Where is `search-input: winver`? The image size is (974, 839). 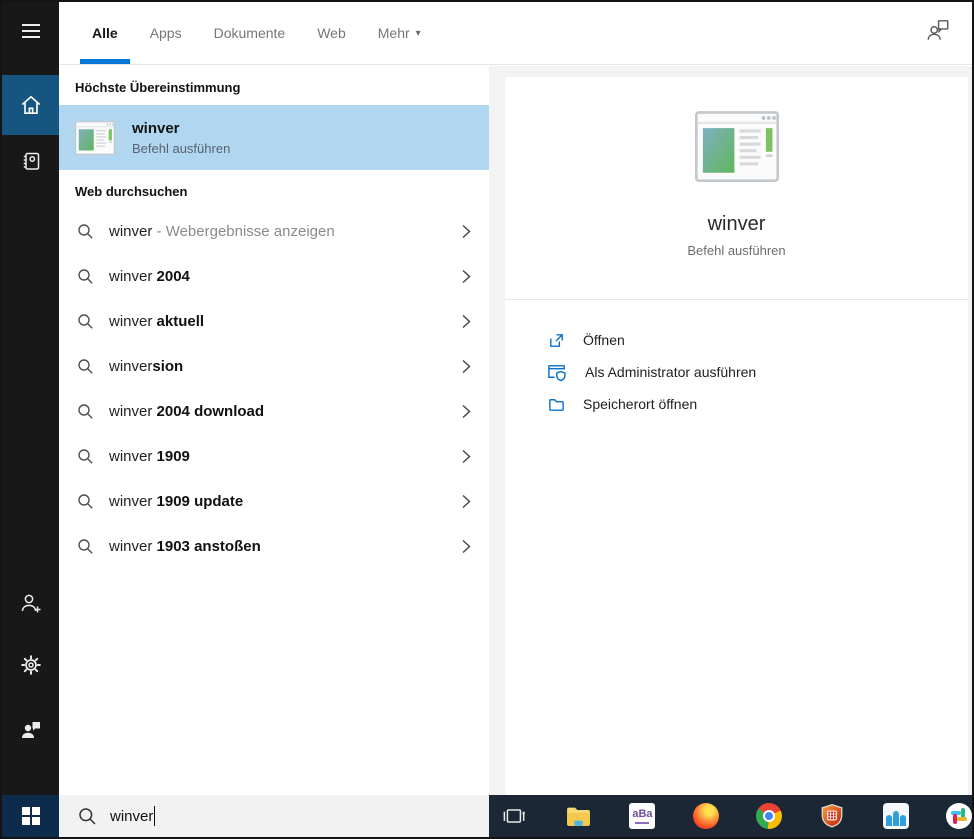
search-input: winver is located at coordinates (274, 816).